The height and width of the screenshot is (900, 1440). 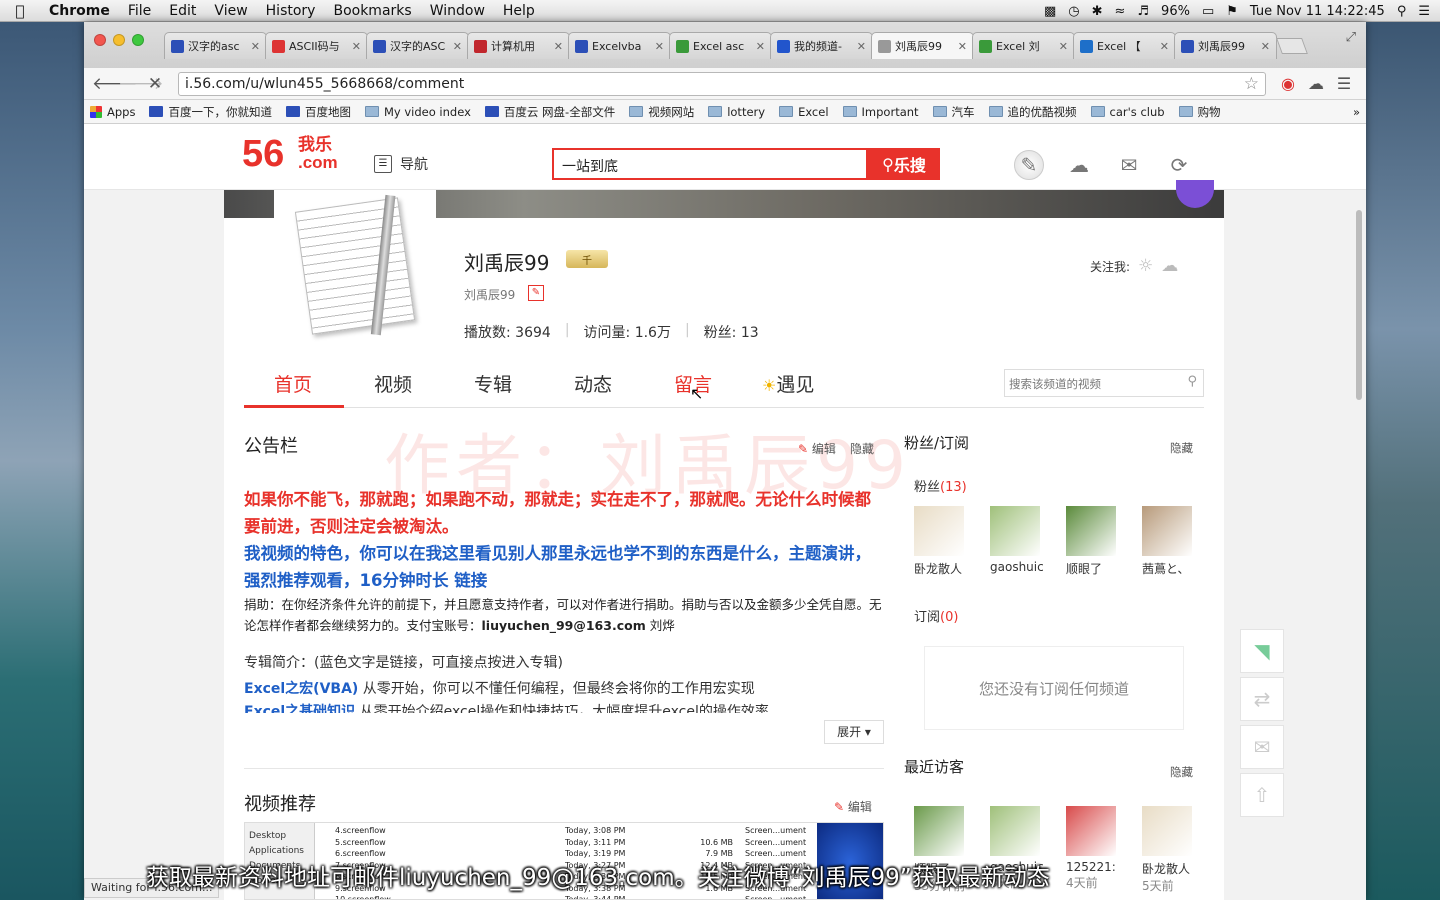 I want to click on time-machine-icon: ◷, so click(x=1073, y=11).